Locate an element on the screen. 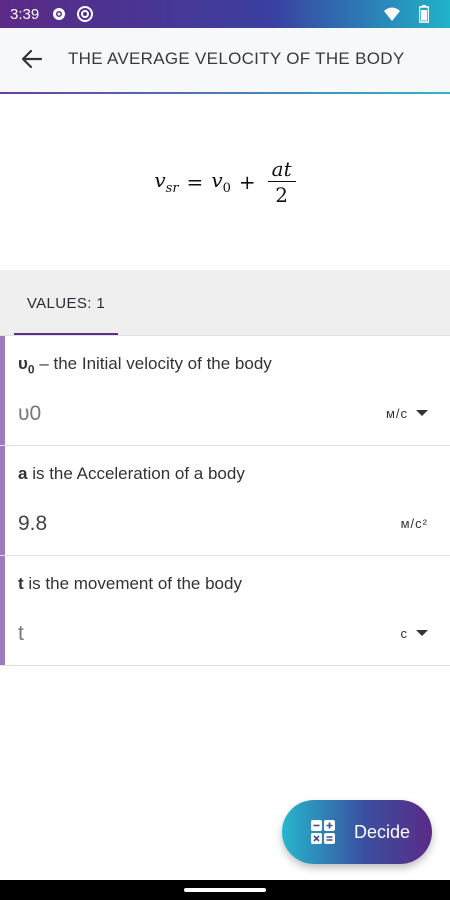  formula-plus: + is located at coordinates (247, 182).